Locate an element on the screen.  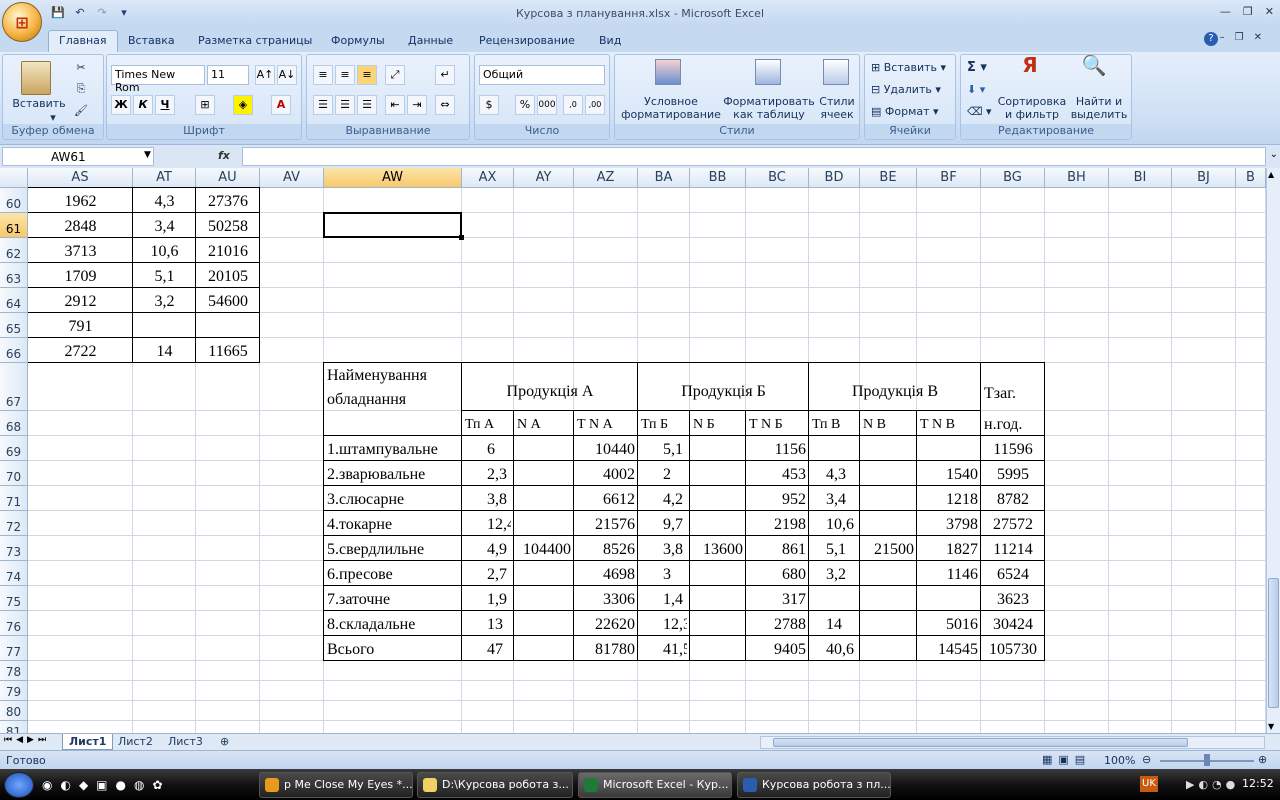
data-cell: 21576 is located at coordinates (606, 525).